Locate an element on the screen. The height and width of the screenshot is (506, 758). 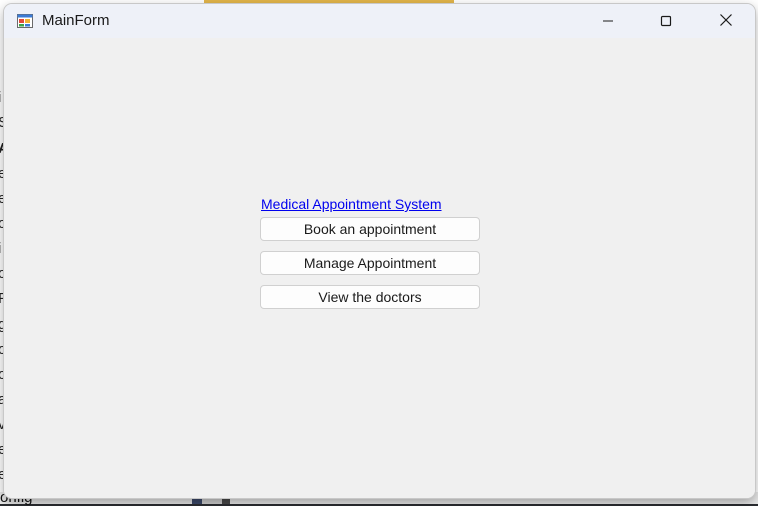
close-icon is located at coordinates (726, 21).